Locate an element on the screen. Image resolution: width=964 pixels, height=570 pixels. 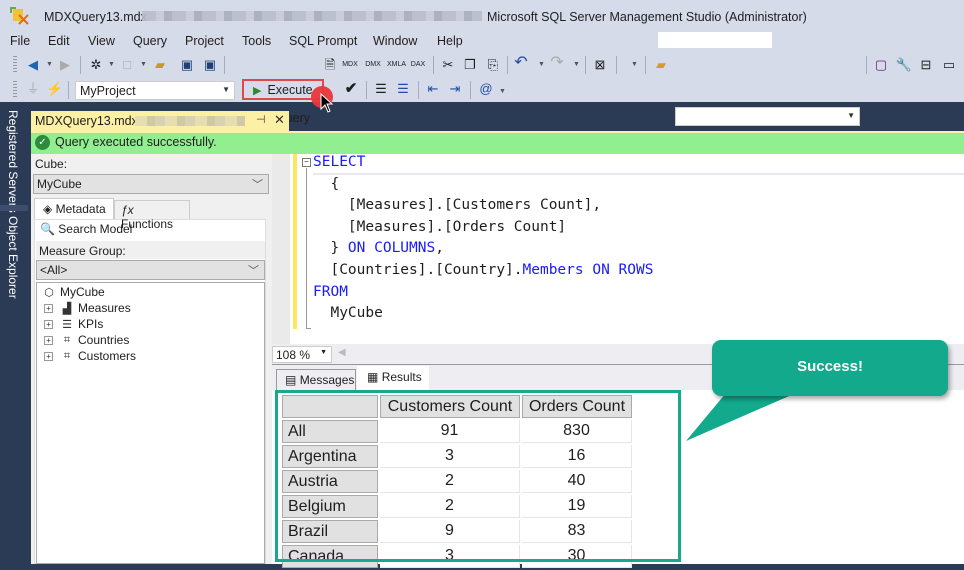
find-in-files-icon: ▰ is located at coordinates (661, 65).